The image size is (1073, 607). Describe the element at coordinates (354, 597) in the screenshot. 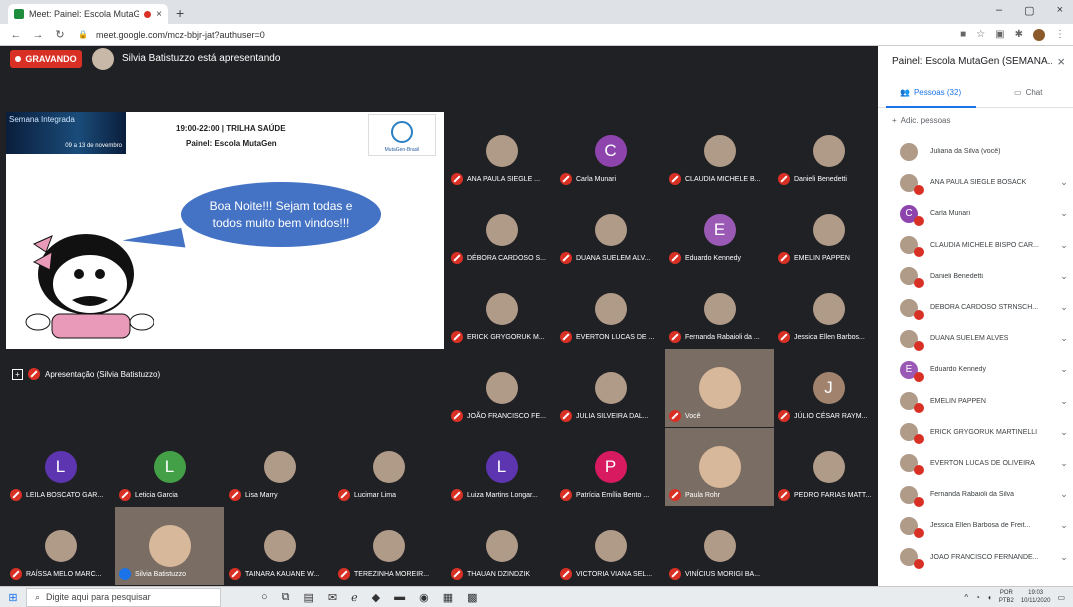

I see `edge-icon: ℯ` at that location.